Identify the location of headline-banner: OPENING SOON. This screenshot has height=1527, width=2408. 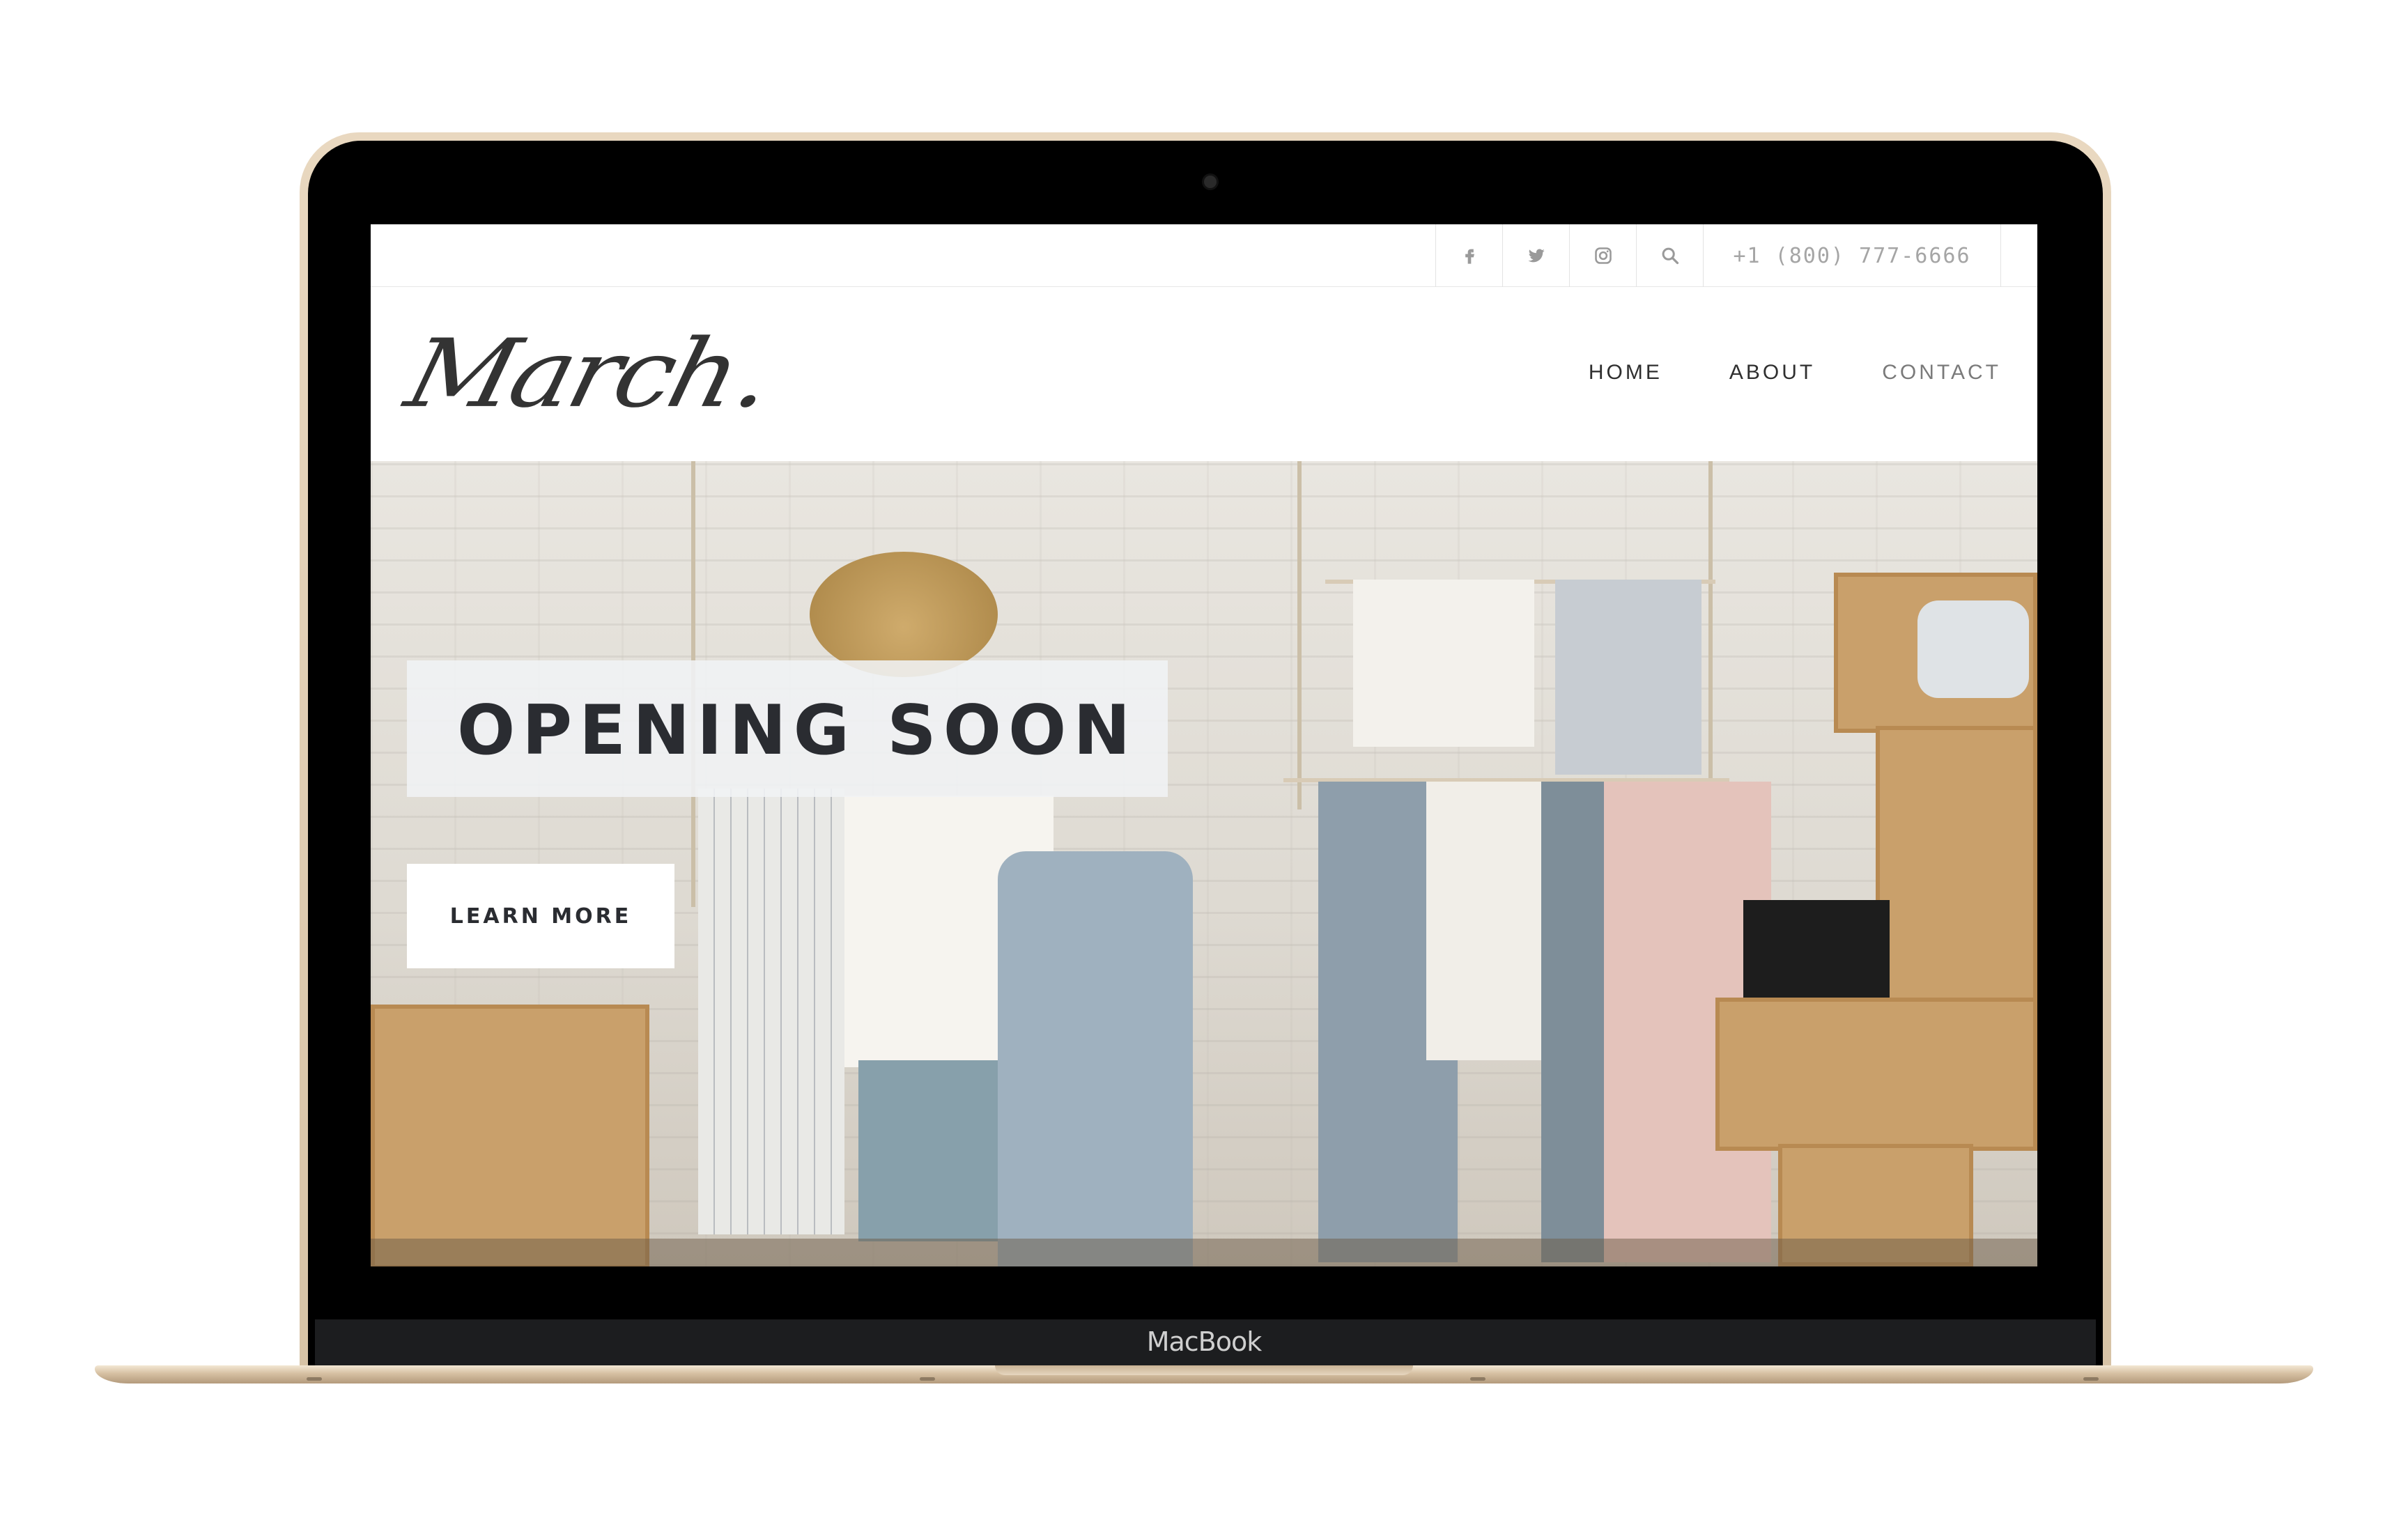
(787, 728).